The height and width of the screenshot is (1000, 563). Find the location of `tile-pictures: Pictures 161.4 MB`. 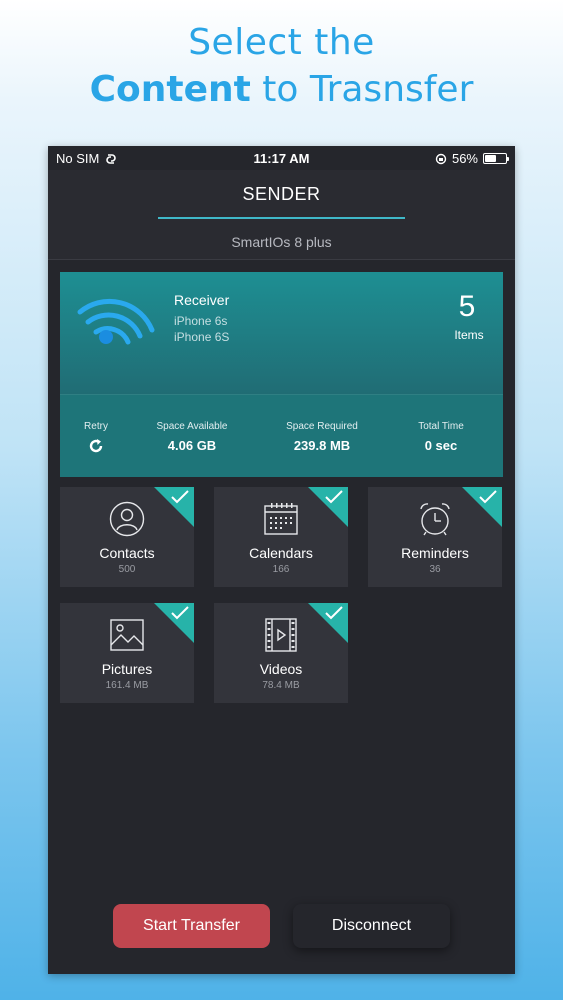

tile-pictures: Pictures 161.4 MB is located at coordinates (127, 653).